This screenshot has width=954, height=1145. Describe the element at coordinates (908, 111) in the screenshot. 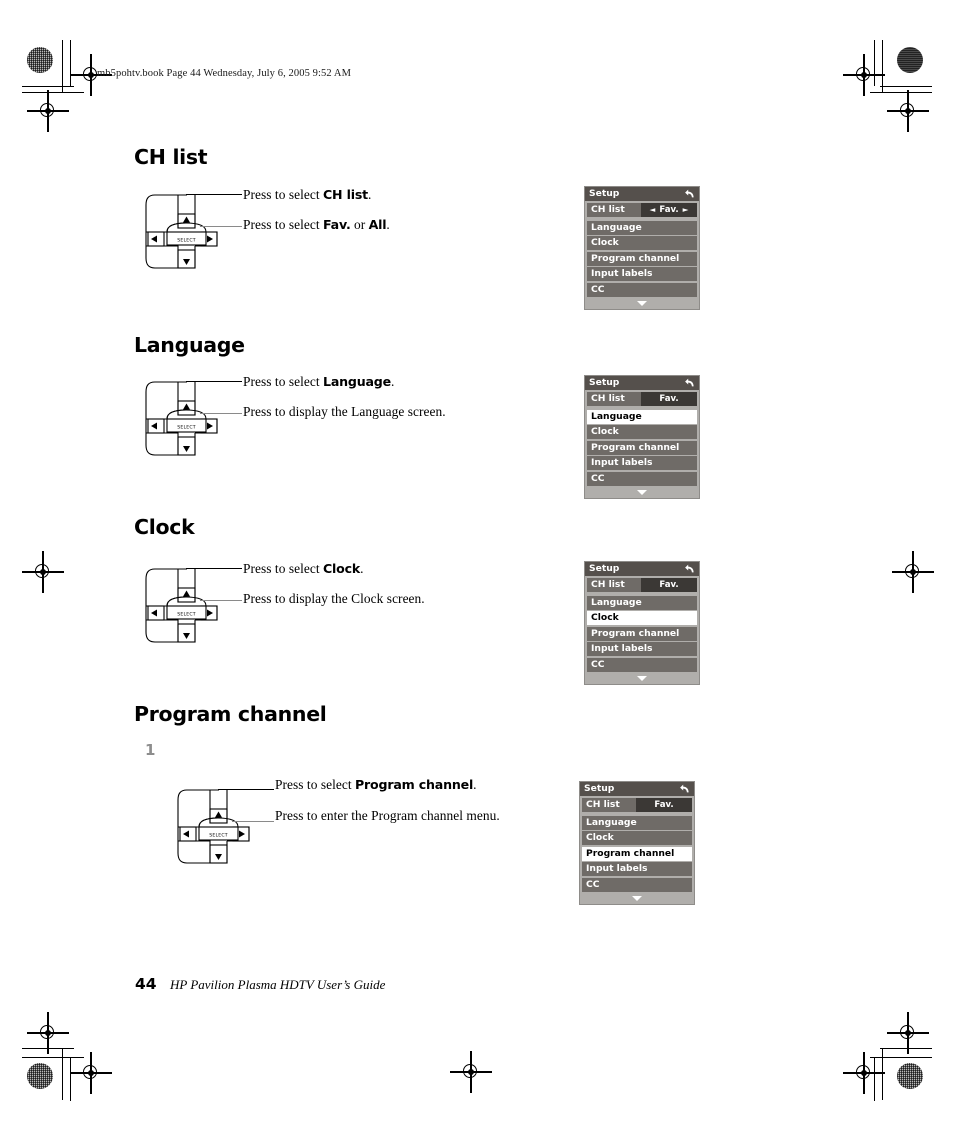

I see `registration-mark-top-right-lower` at that location.